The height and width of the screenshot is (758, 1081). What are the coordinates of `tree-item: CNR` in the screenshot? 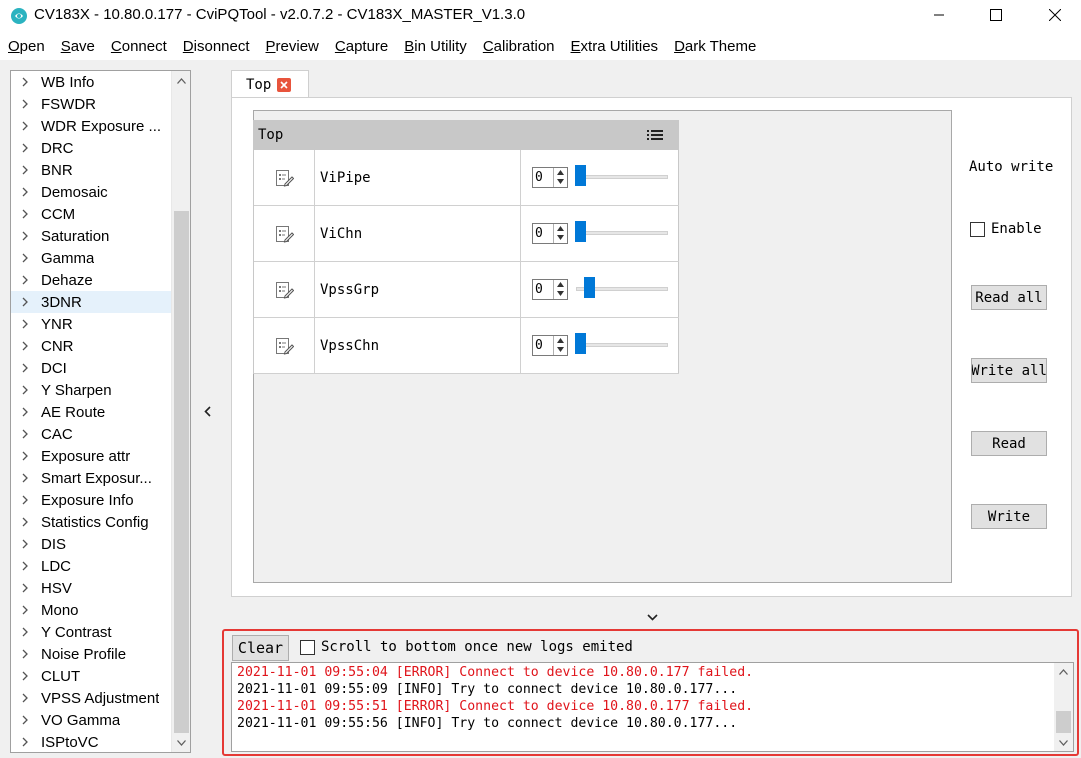 It's located at (91, 346).